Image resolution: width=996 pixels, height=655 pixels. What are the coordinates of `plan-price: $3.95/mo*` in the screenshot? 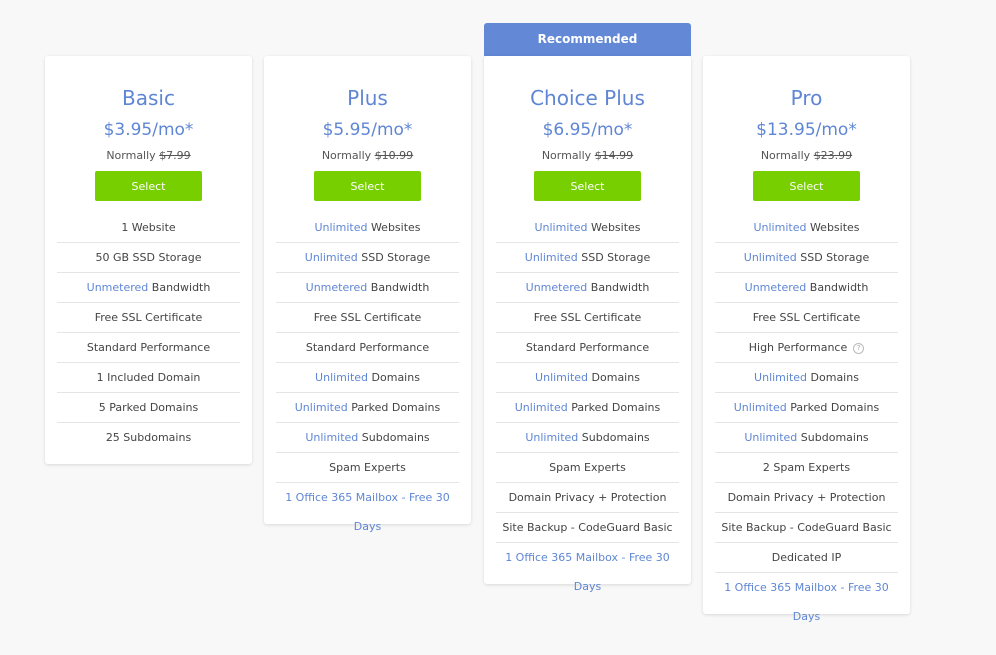 It's located at (148, 130).